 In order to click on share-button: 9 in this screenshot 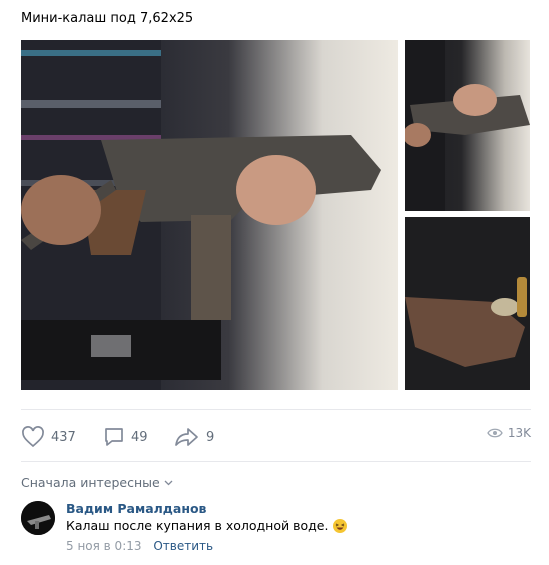, I will do `click(194, 437)`.